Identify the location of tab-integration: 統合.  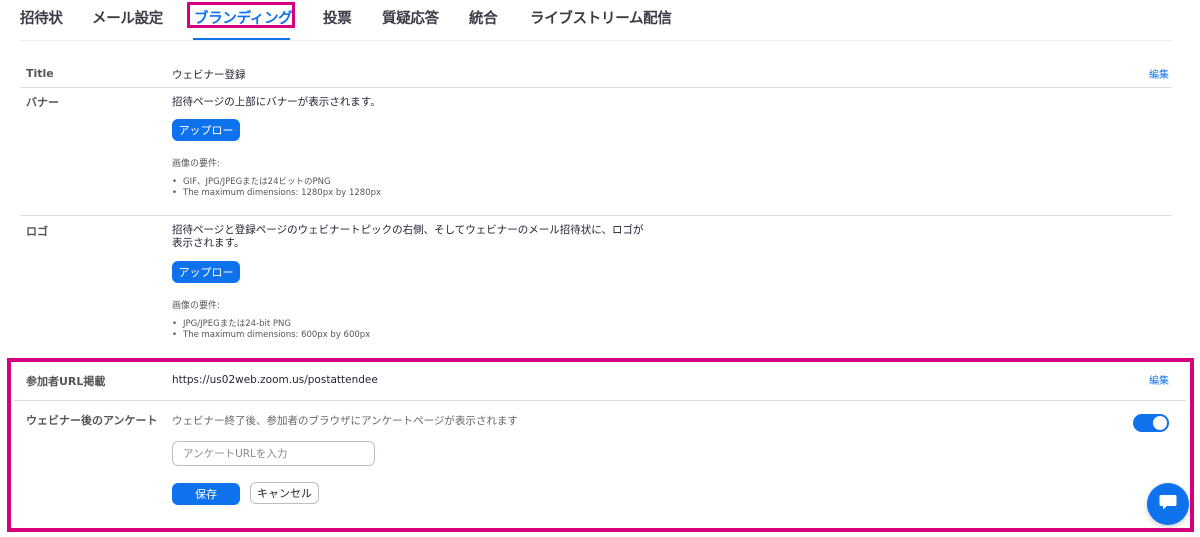
(483, 17).